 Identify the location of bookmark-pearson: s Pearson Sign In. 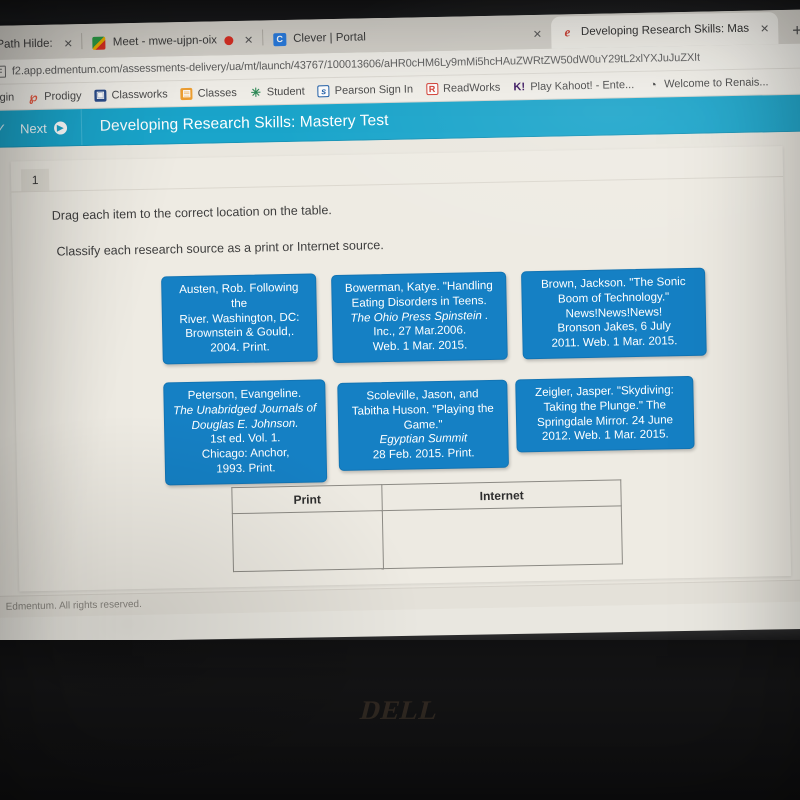
(365, 89).